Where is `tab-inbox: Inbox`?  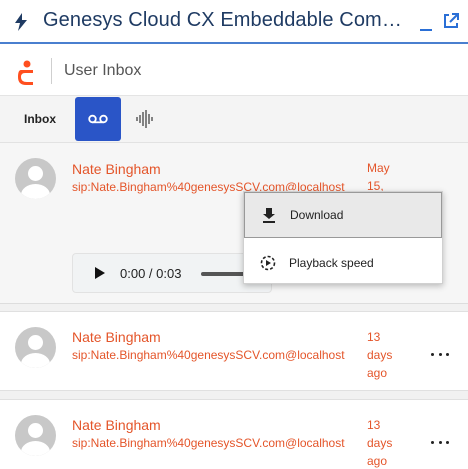
tab-inbox: Inbox is located at coordinates (40, 119).